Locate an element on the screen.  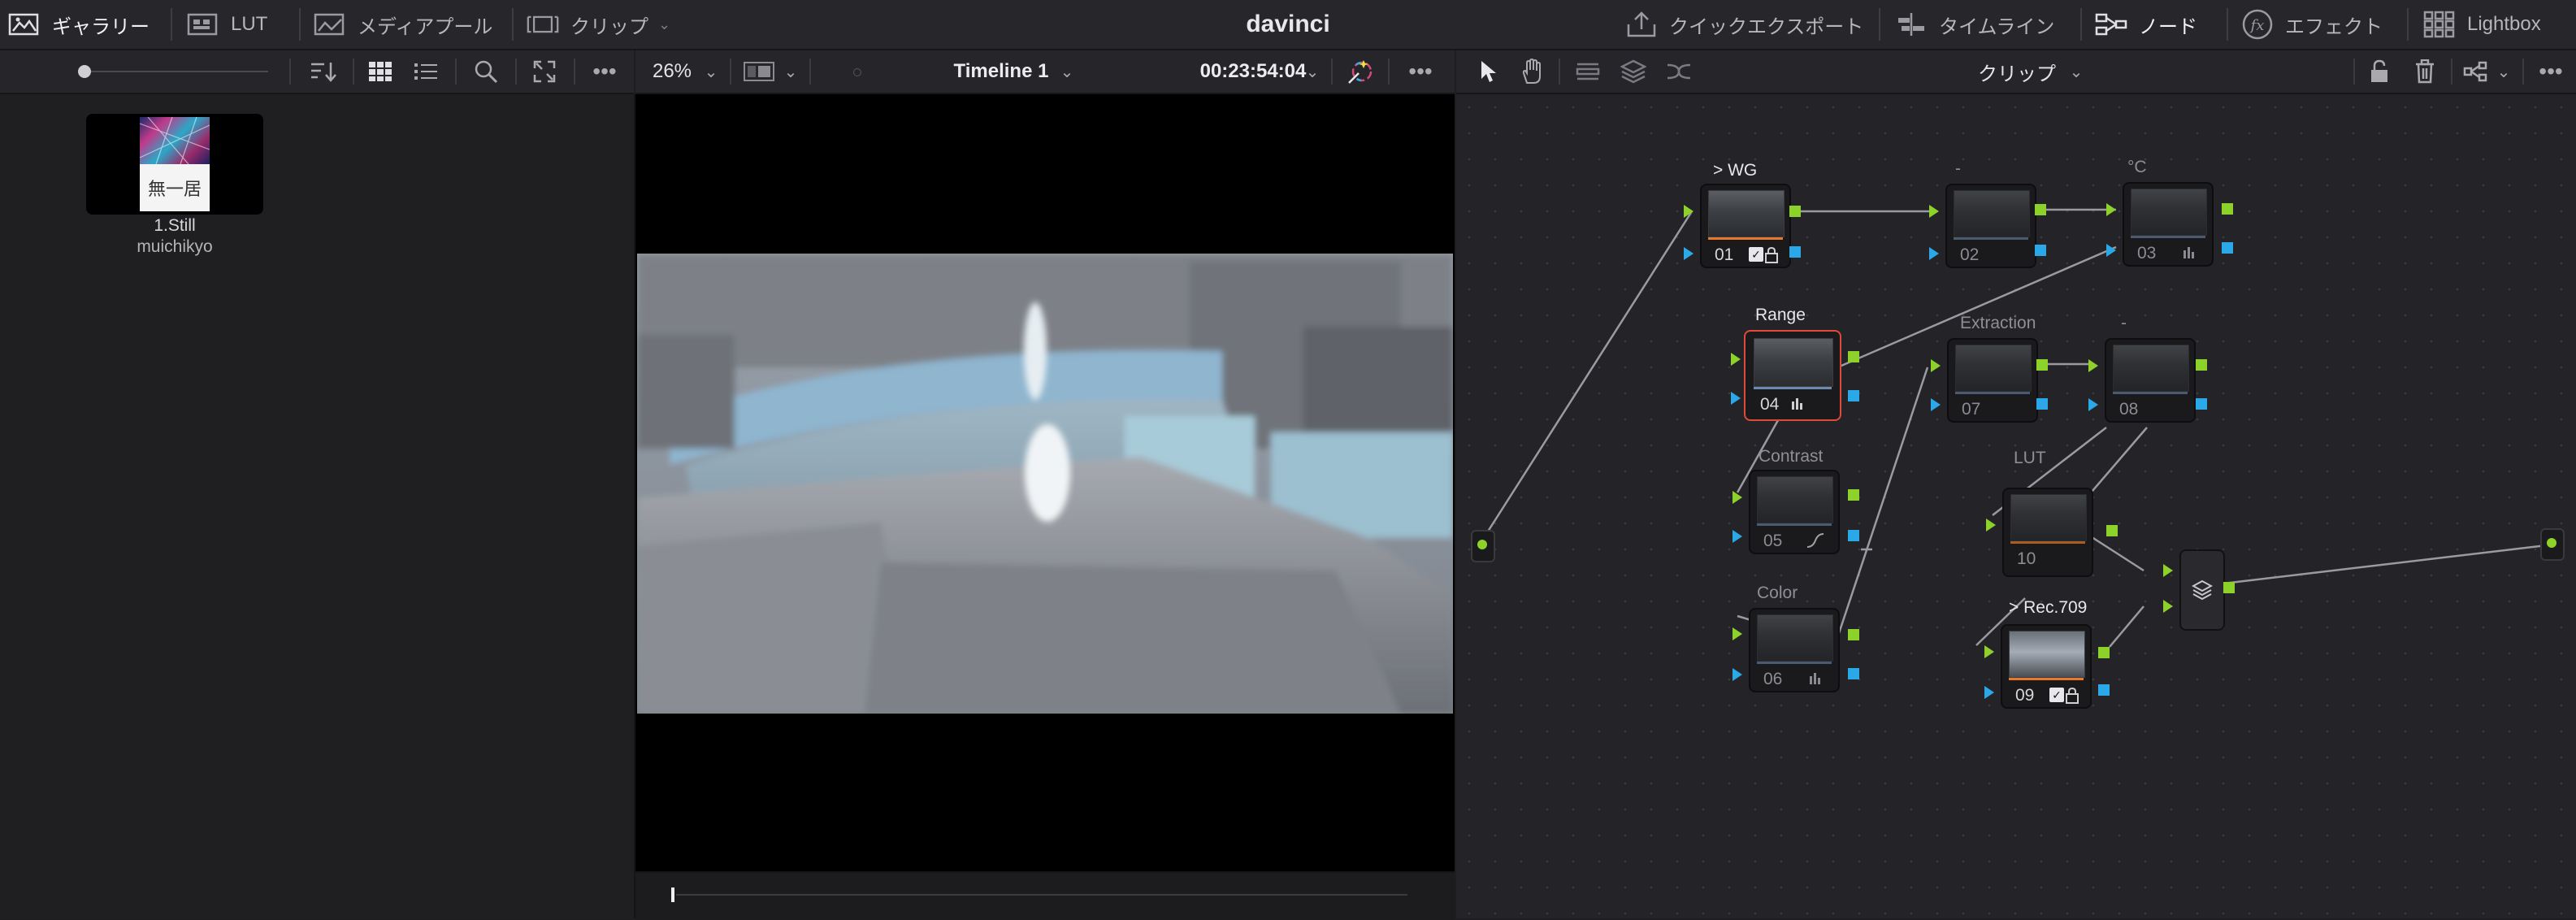
node-08-alpha-input is located at coordinates (2093, 404).